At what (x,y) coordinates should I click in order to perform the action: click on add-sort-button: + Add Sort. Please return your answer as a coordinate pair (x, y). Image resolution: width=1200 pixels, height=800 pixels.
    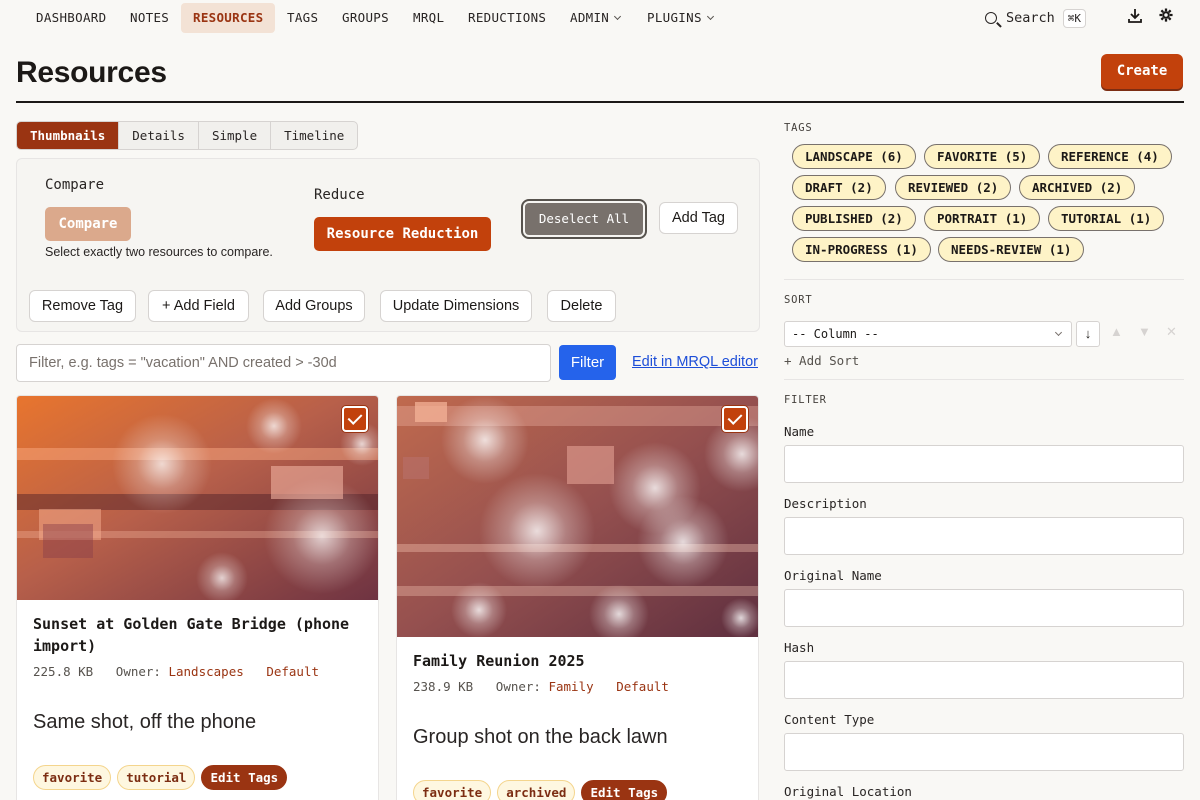
    Looking at the image, I should click on (821, 360).